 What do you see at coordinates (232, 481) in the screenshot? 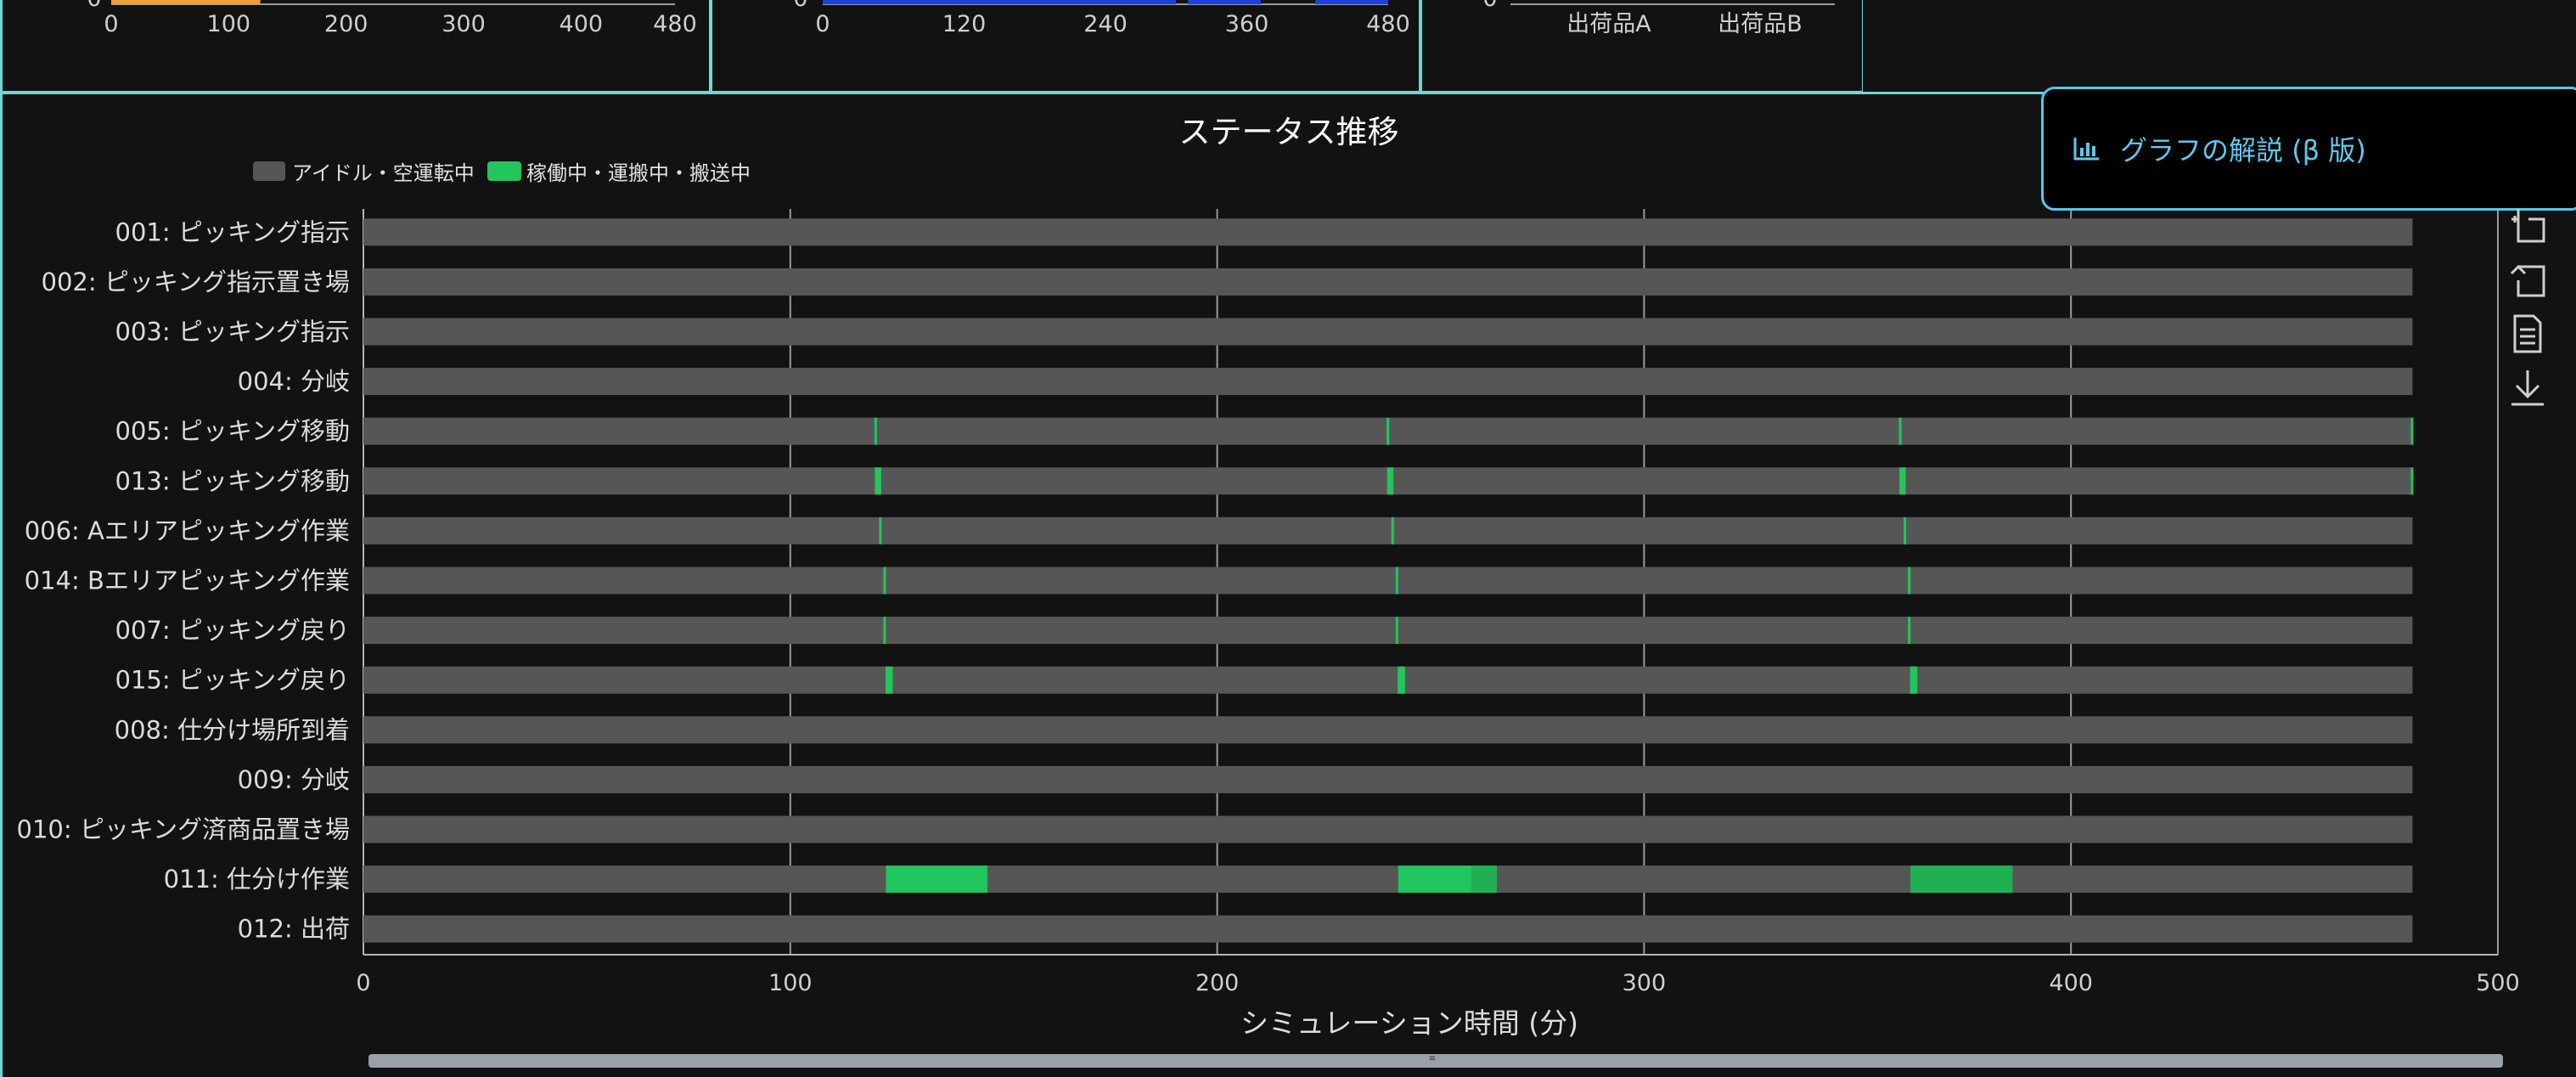
I see `y-category-label: 013: ピッキング移動` at bounding box center [232, 481].